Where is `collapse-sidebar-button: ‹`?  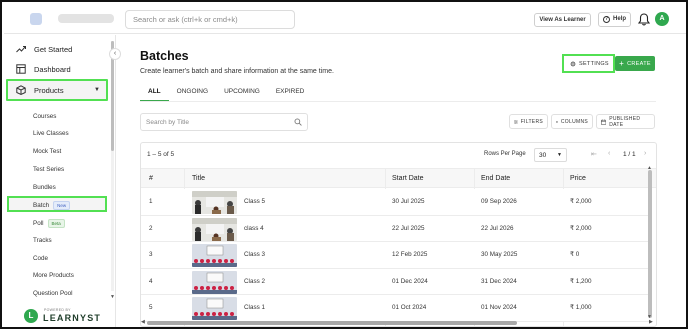 collapse-sidebar-button: ‹ is located at coordinates (115, 54).